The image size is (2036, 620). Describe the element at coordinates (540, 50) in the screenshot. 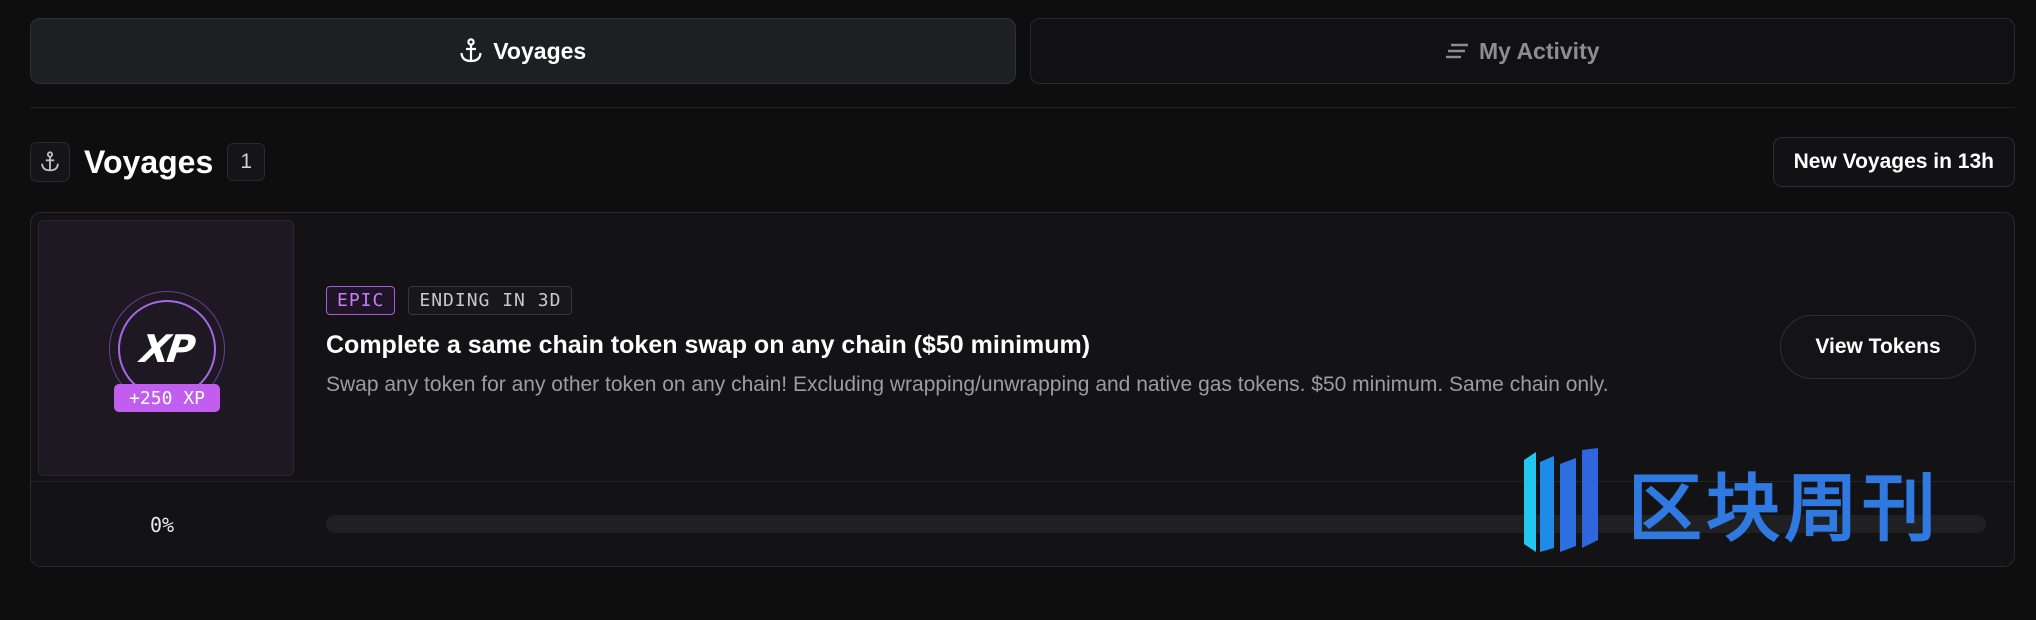

I see `tab-voyages-label: Voyages` at that location.